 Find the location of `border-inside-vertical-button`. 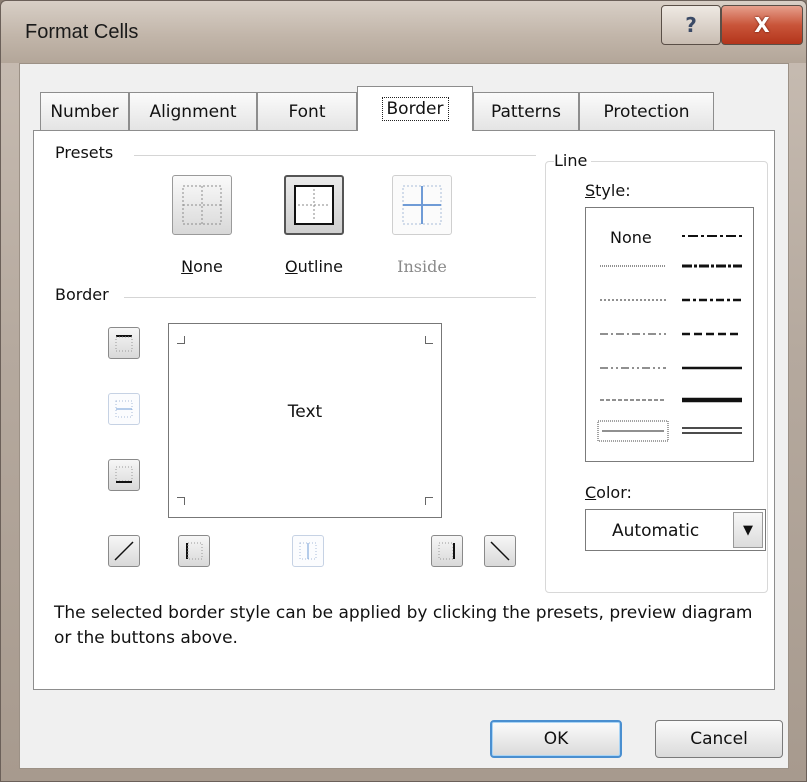

border-inside-vertical-button is located at coordinates (308, 551).